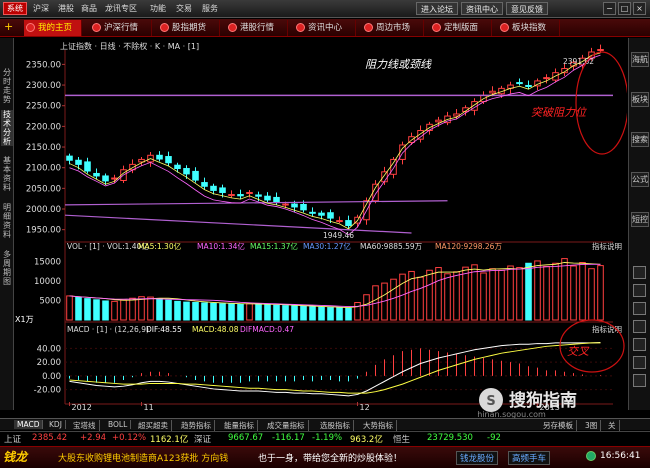  Describe the element at coordinates (8, 26) in the screenshot. I see `add-tab-icon: +` at that location.